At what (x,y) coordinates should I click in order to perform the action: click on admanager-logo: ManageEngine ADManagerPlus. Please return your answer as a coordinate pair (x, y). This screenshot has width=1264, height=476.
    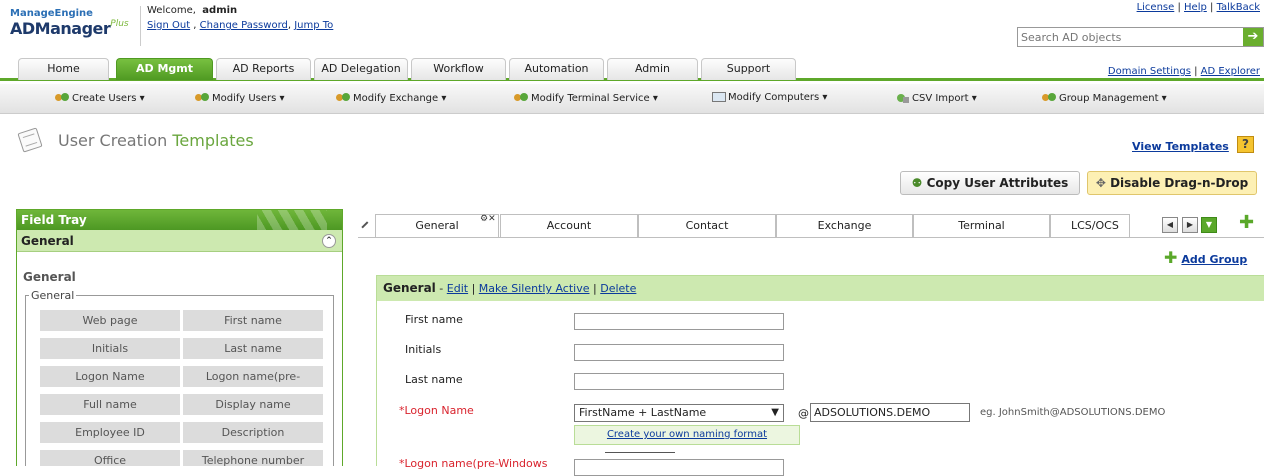
    Looking at the image, I should click on (75, 28).